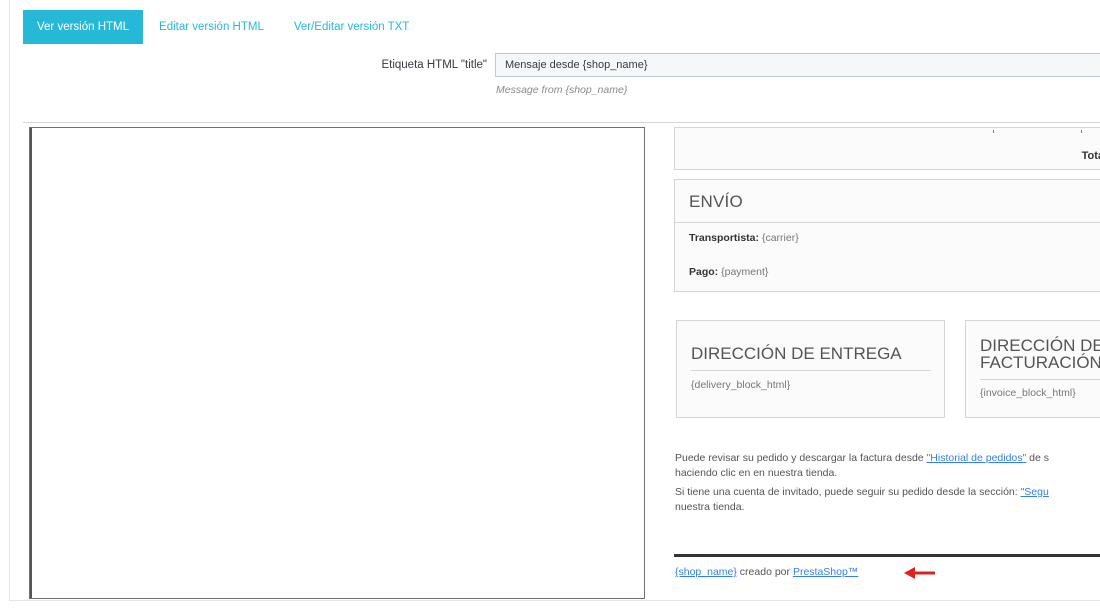 The width and height of the screenshot is (1100, 610). Describe the element at coordinates (780, 238) in the screenshot. I see `carrier-value: {carrier}` at that location.